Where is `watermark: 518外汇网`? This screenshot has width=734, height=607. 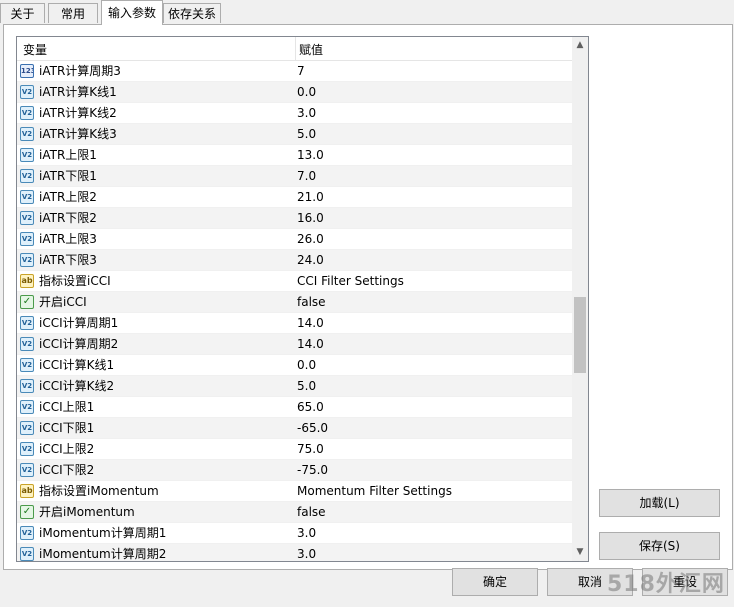
watermark: 518外汇网 is located at coordinates (666, 584).